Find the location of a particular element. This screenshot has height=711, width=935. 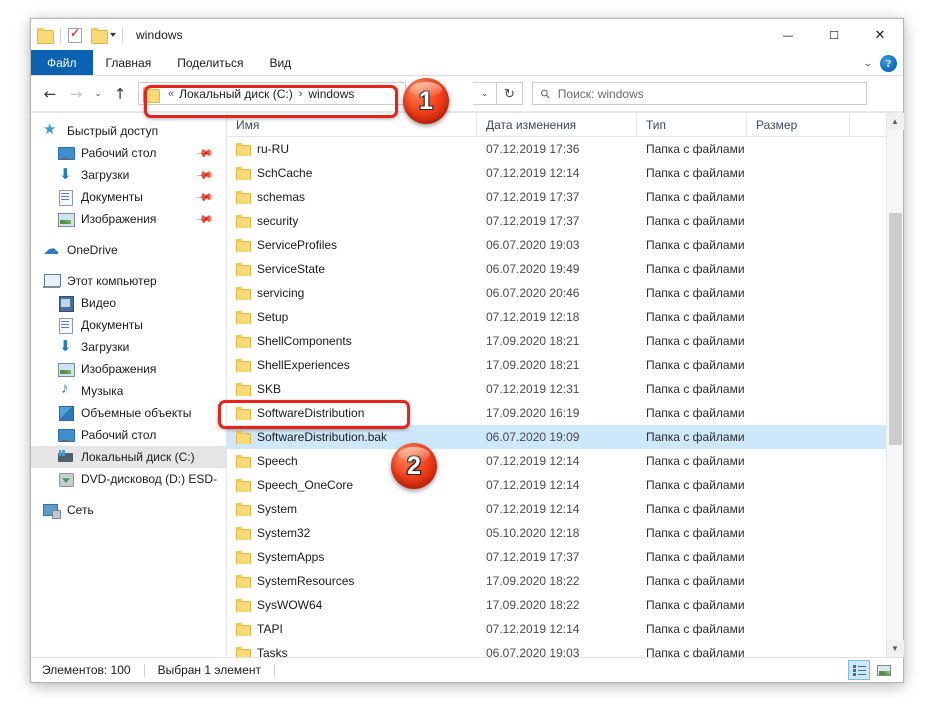

file-name-label: Speech is located at coordinates (277, 461).